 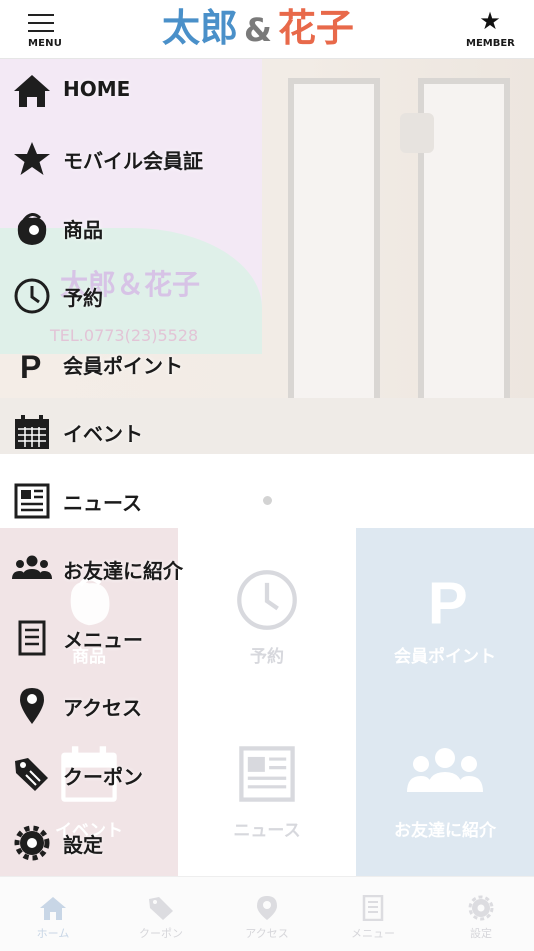 I want to click on drawer-item-reservation: 予約, so click(x=150, y=296).